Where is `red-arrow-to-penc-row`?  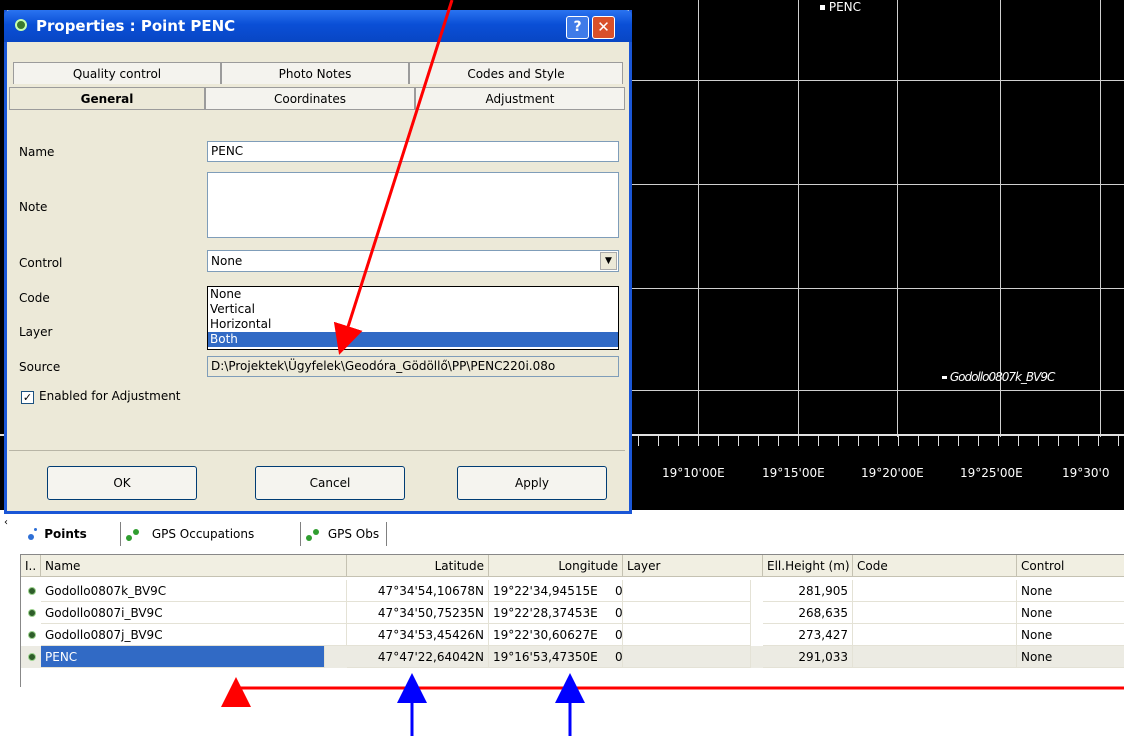
red-arrow-to-penc-row is located at coordinates (672, 692).